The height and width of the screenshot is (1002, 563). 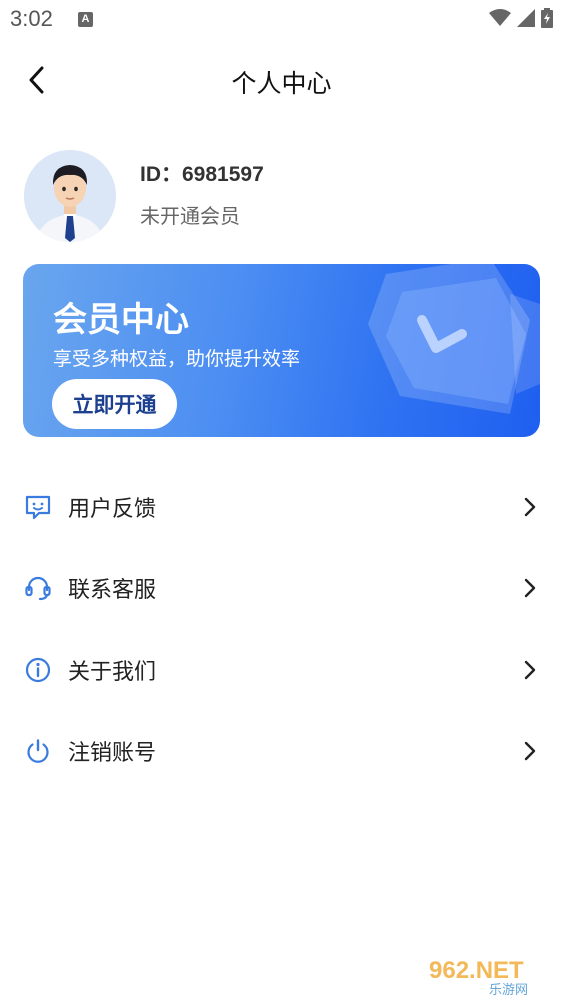 What do you see at coordinates (281, 589) in the screenshot?
I see `menu-item-customer-service: 联系客服` at bounding box center [281, 589].